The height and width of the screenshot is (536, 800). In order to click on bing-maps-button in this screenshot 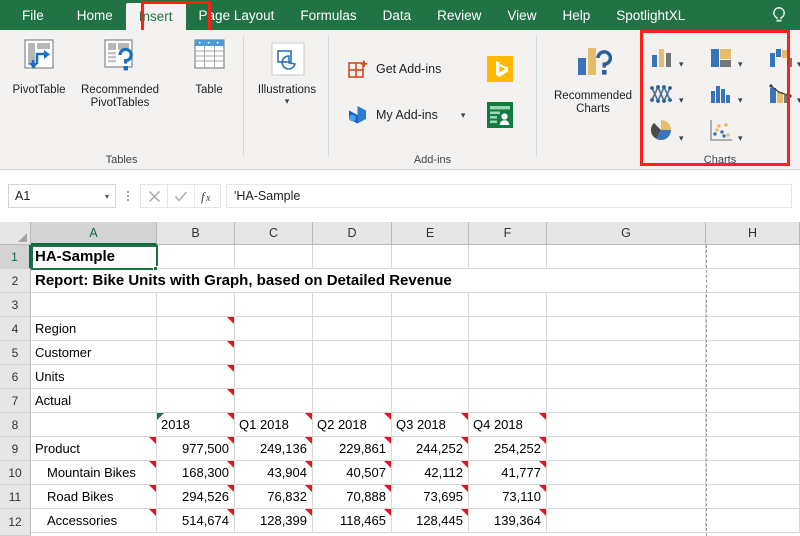, I will do `click(500, 69)`.